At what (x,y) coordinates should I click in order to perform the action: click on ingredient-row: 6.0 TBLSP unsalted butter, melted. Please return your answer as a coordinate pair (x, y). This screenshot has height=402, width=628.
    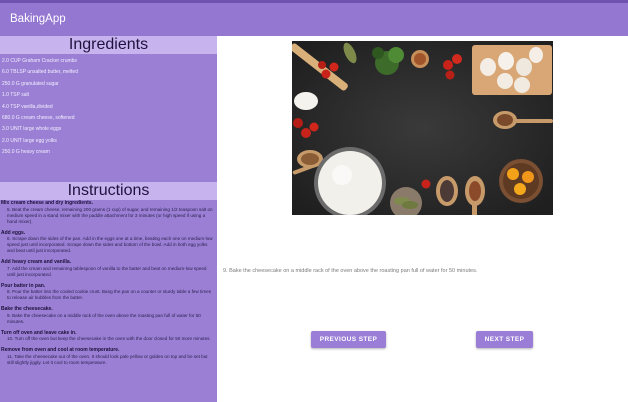
    Looking at the image, I should click on (40, 72).